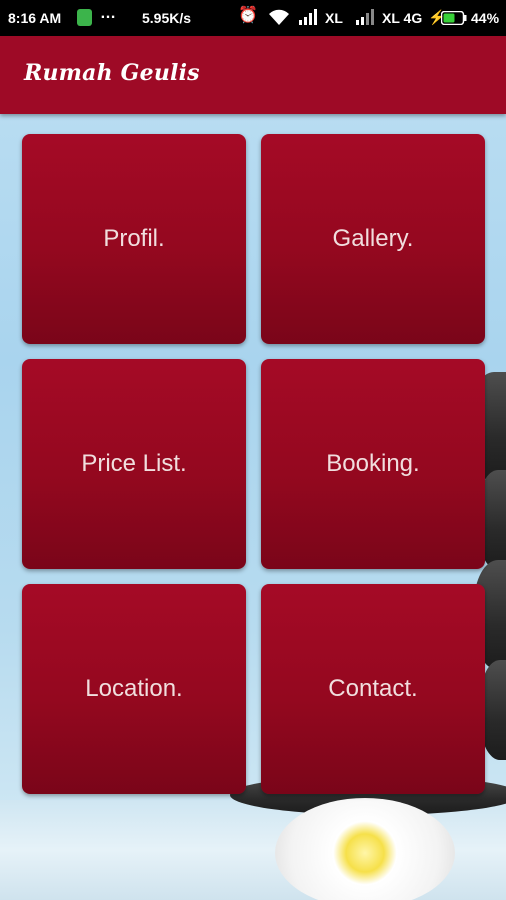  What do you see at coordinates (334, 18) in the screenshot?
I see `carrier-1: XL` at bounding box center [334, 18].